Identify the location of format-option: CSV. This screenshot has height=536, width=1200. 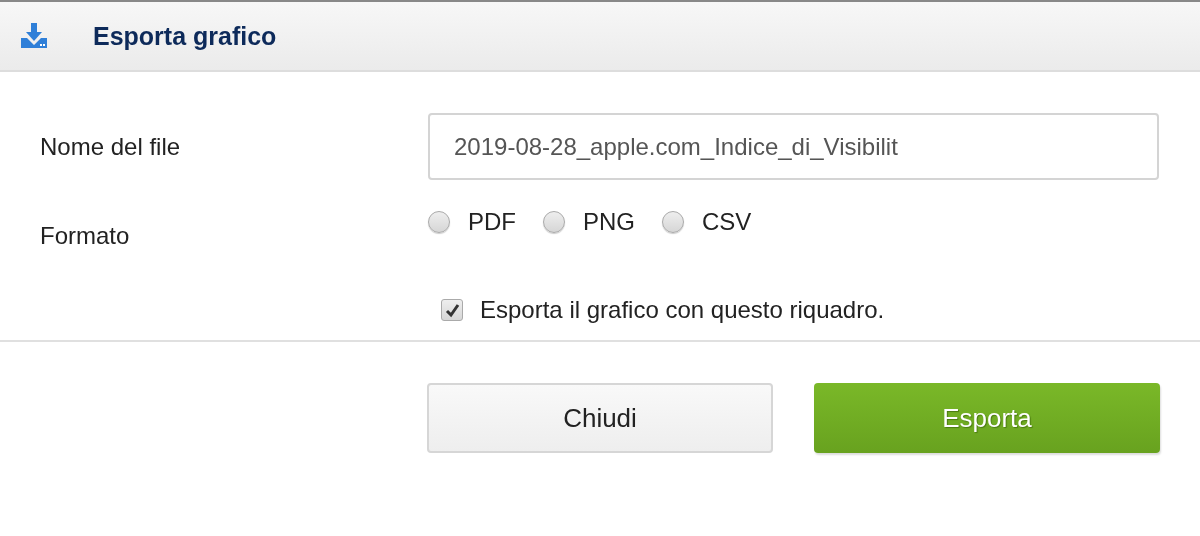
(707, 222).